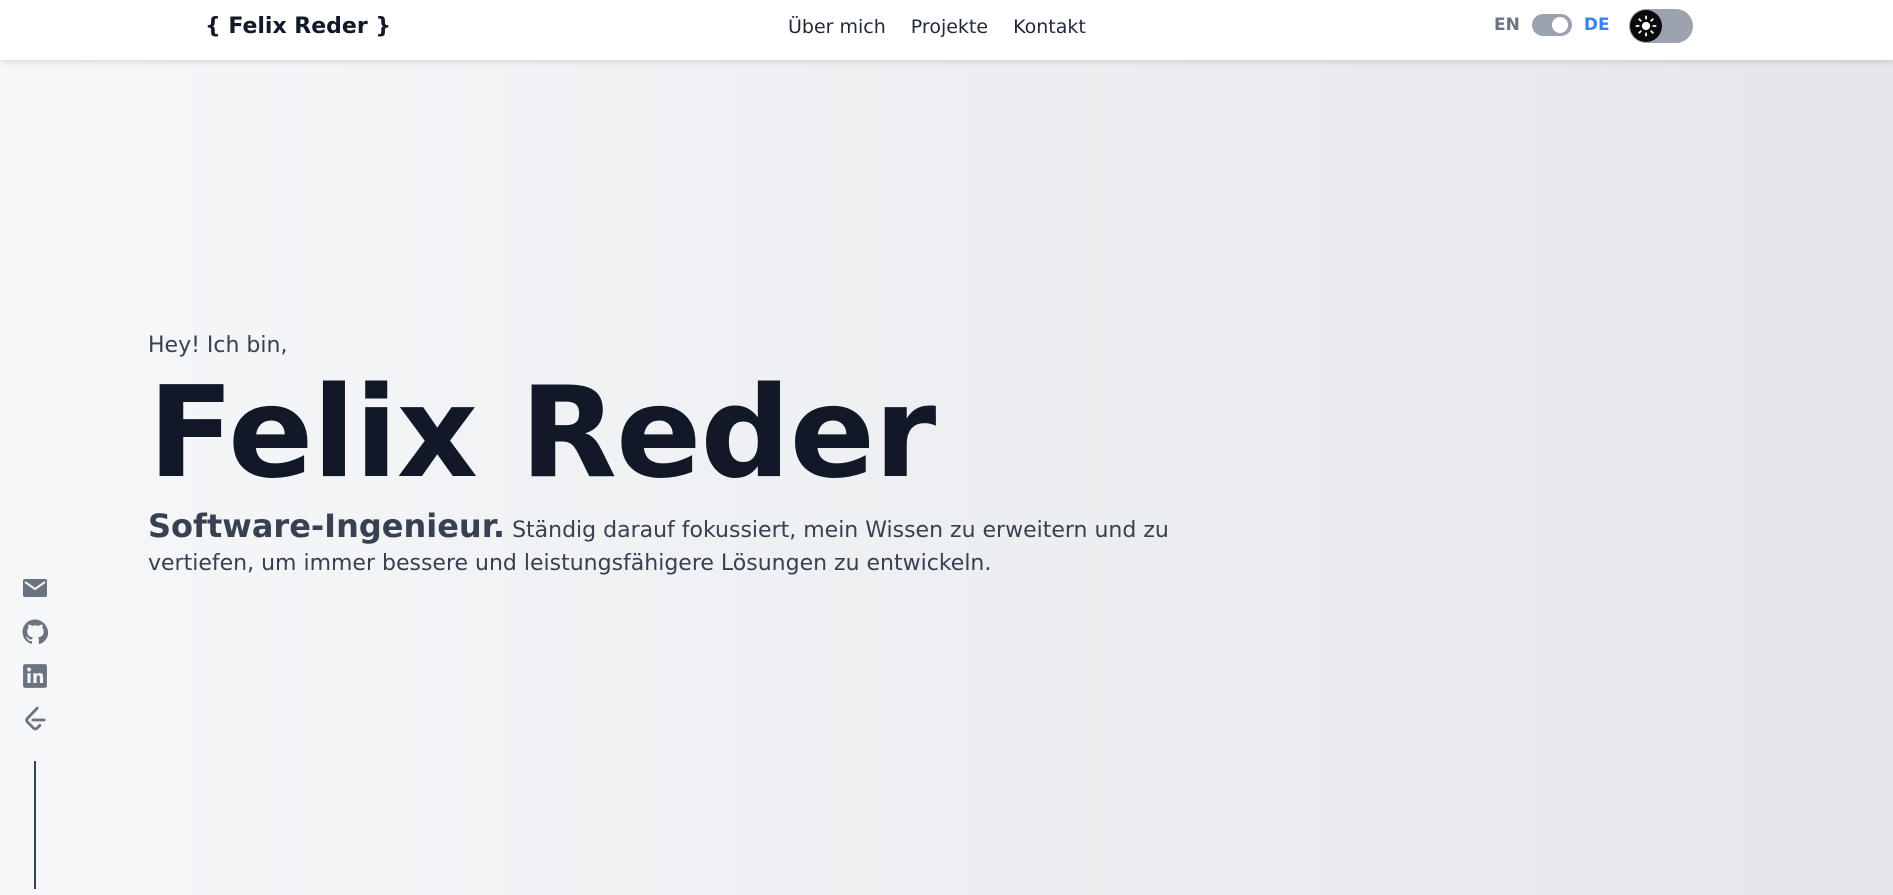 Image resolution: width=1893 pixels, height=895 pixels. I want to click on leetcode-icon, so click(35, 719).